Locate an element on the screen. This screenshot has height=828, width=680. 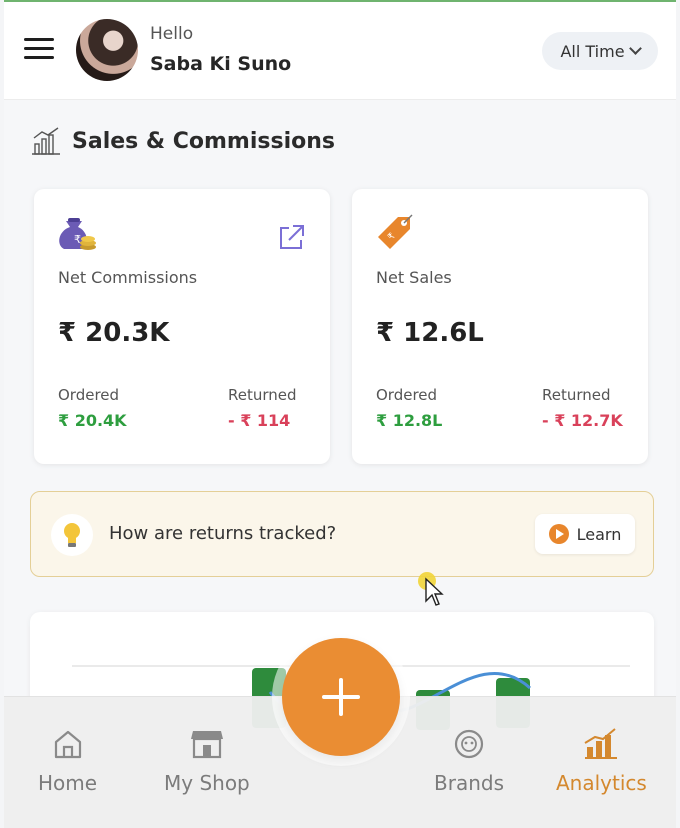
bar-chart-icon is located at coordinates (46, 141).